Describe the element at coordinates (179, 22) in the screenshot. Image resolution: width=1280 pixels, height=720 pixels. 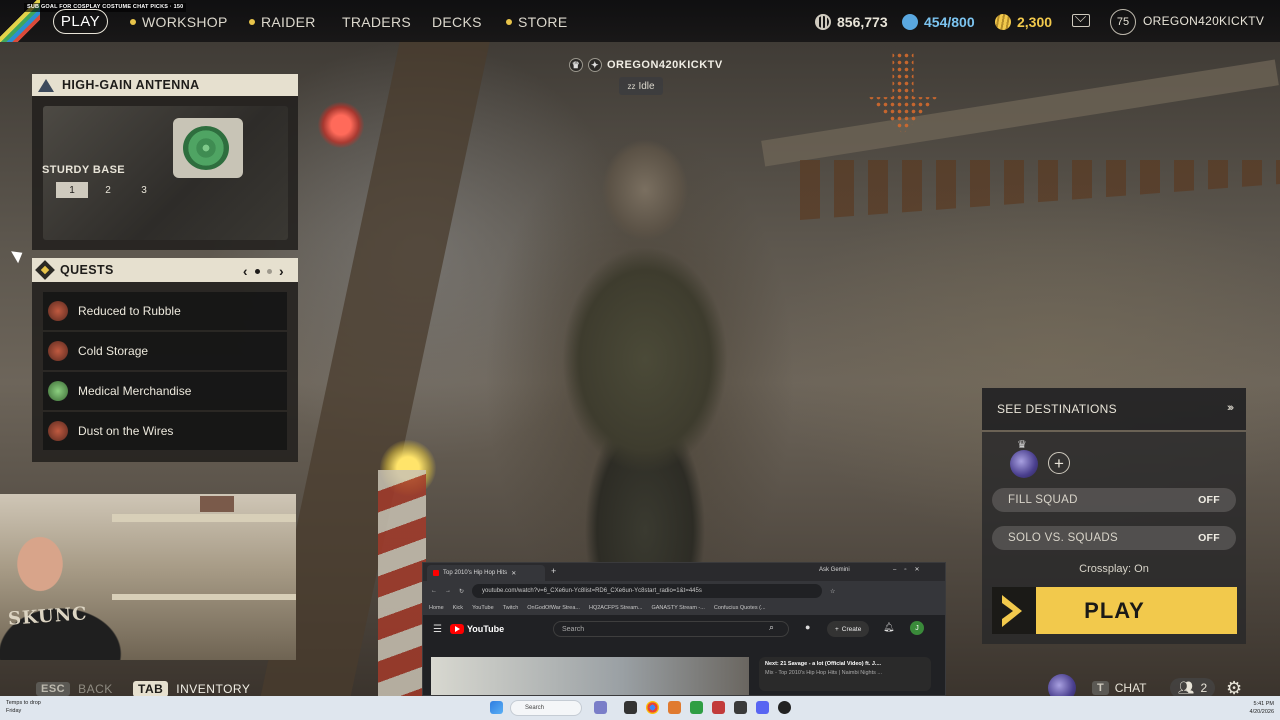
I see `nav-workshop-tab: WORKSHOP` at that location.